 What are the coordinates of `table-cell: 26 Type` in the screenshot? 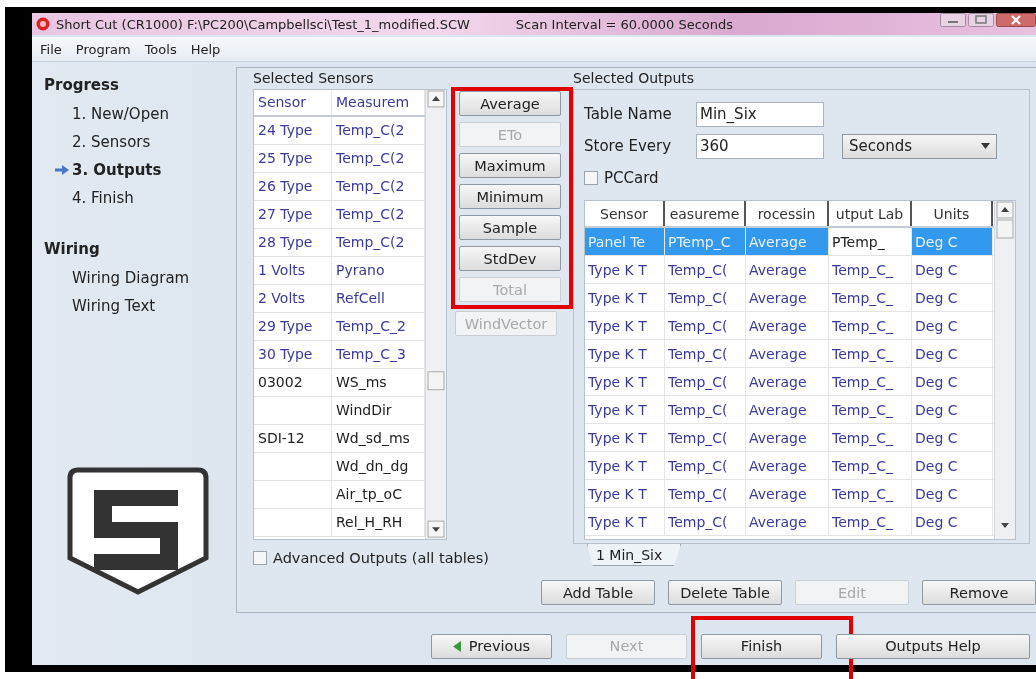 It's located at (293, 186).